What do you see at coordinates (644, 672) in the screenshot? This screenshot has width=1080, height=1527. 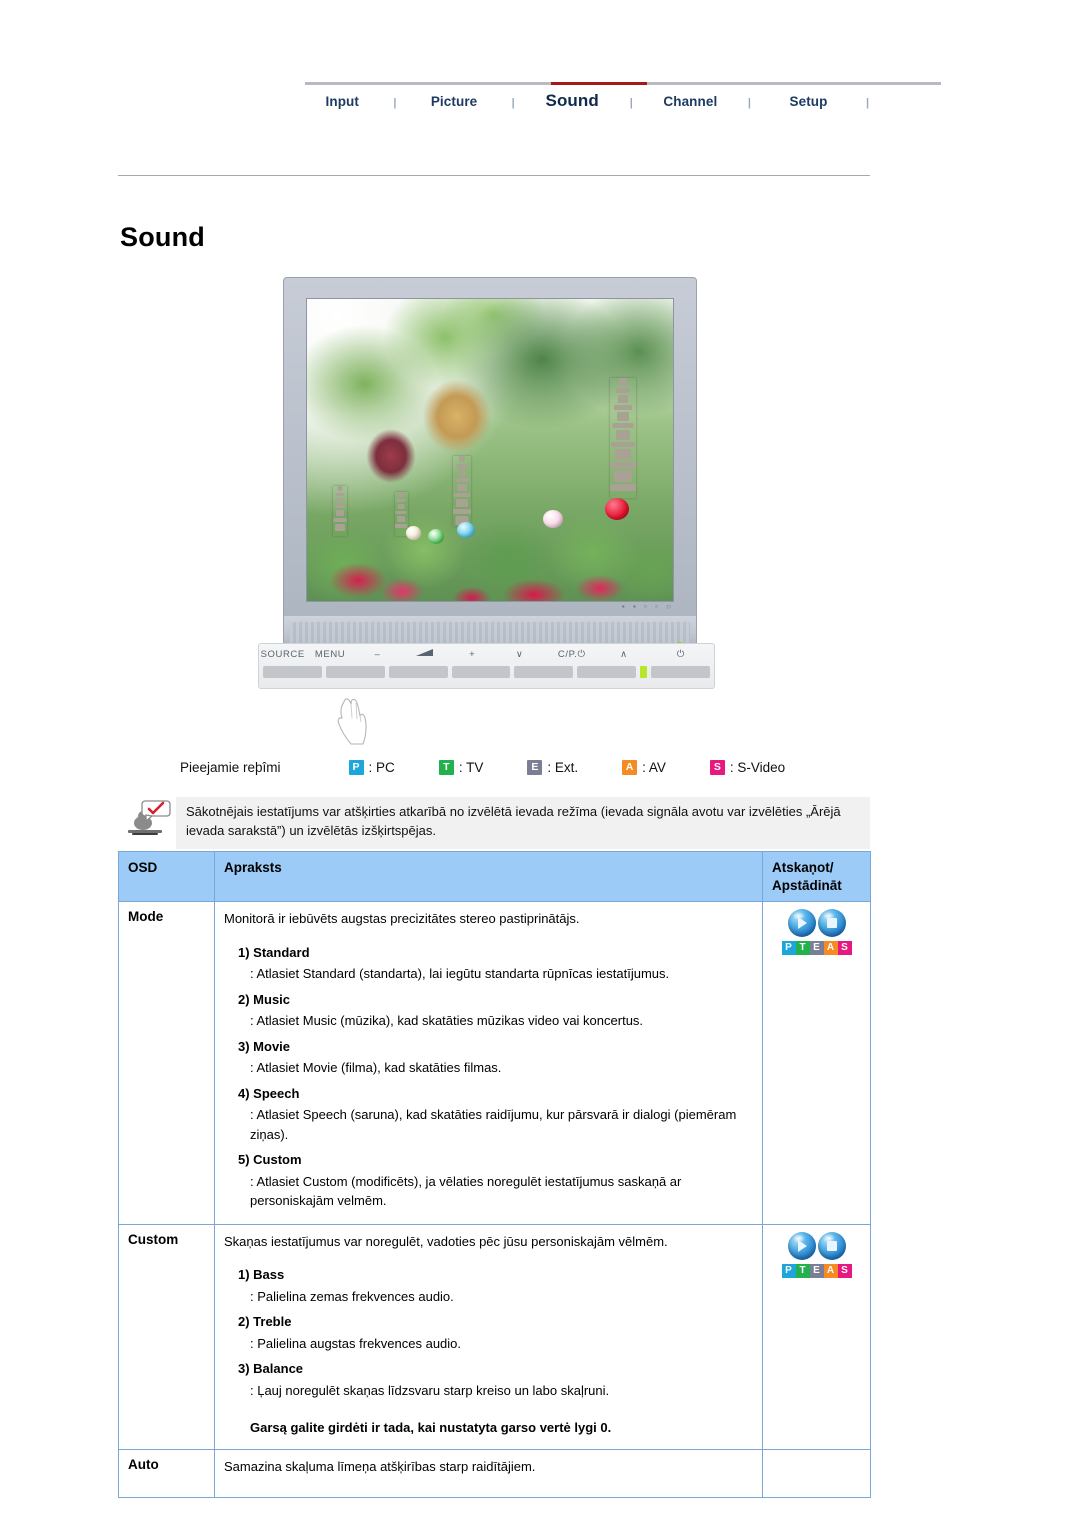 I see `led-indicator` at bounding box center [644, 672].